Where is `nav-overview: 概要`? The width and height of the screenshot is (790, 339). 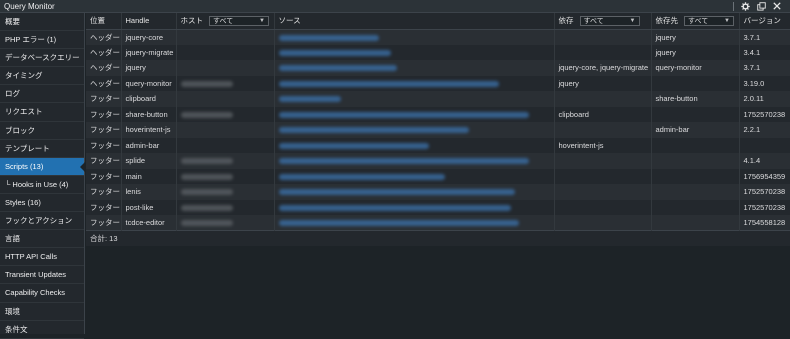
nav-overview: 概要 is located at coordinates (42, 22).